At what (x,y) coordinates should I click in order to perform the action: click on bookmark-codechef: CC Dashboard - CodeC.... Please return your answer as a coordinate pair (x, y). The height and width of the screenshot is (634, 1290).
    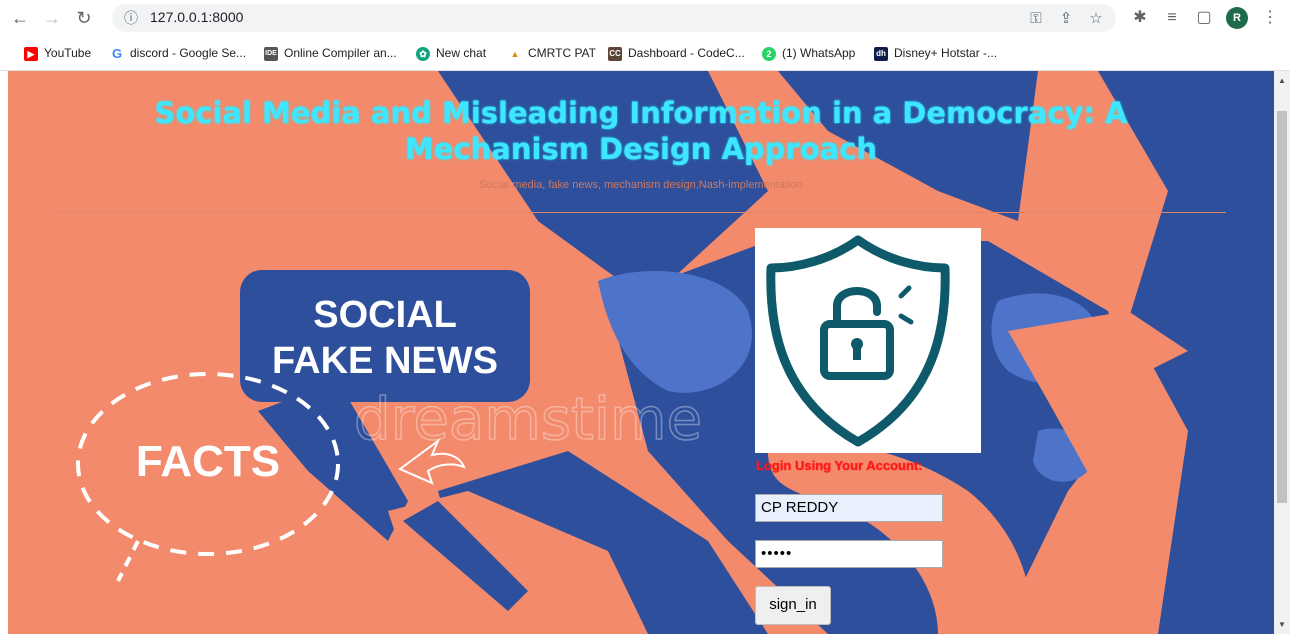
    Looking at the image, I should click on (676, 53).